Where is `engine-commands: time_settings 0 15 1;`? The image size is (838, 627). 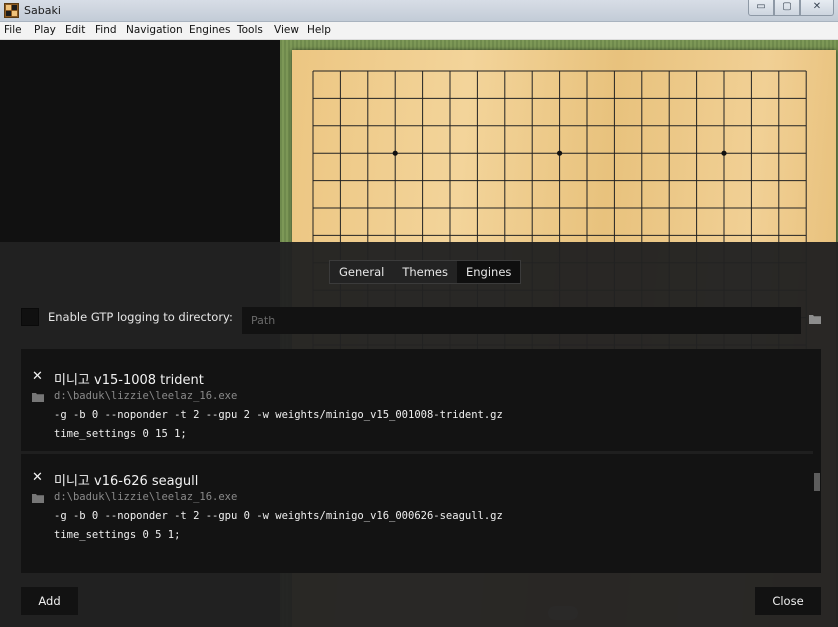 engine-commands: time_settings 0 15 1; is located at coordinates (120, 434).